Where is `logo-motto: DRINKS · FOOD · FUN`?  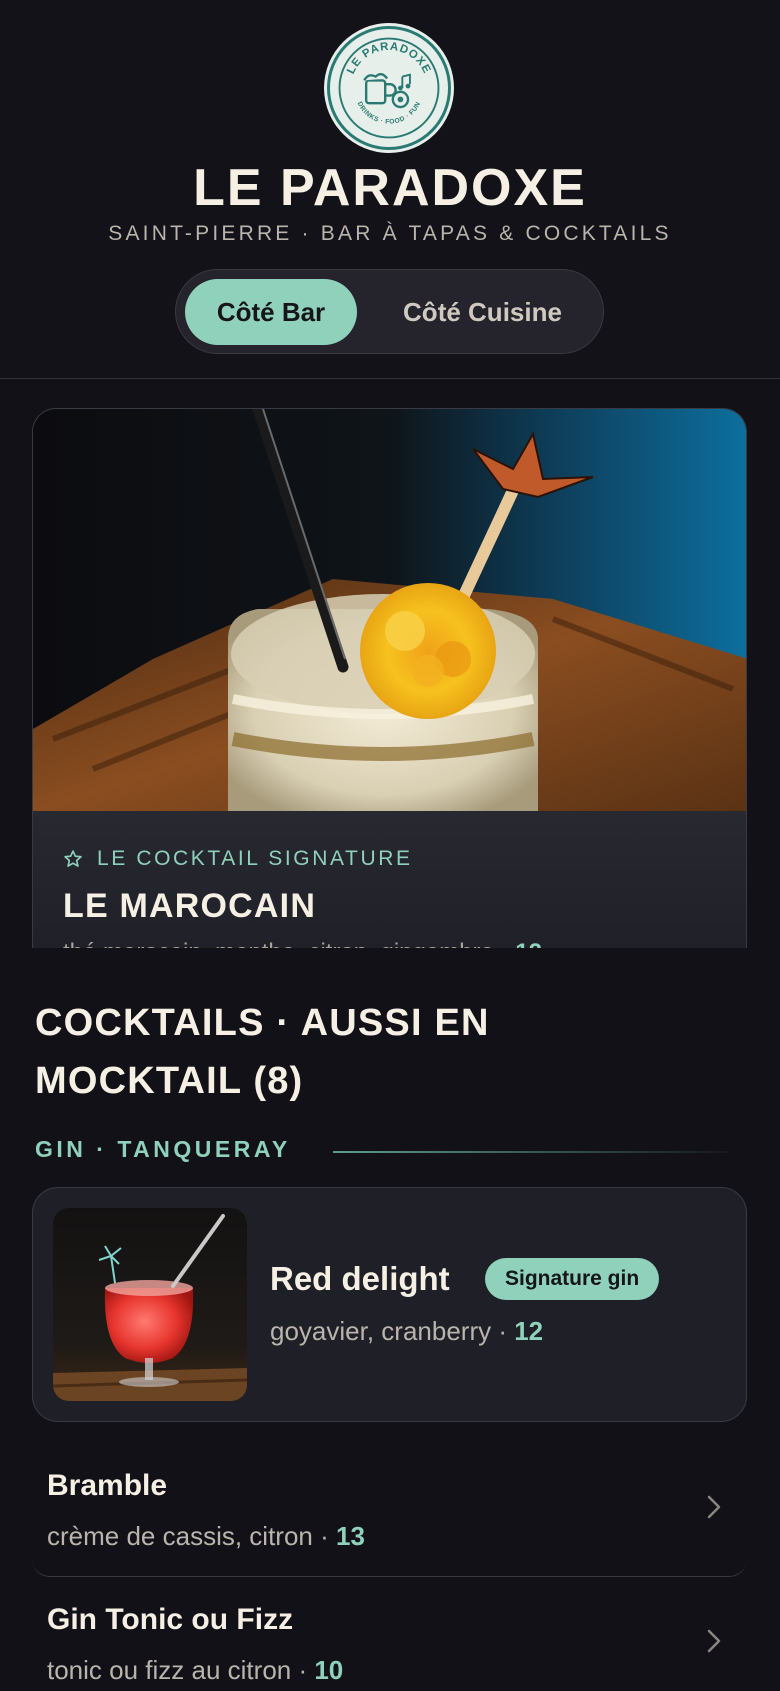
logo-motto: DRINKS · FOOD · FUN is located at coordinates (389, 113).